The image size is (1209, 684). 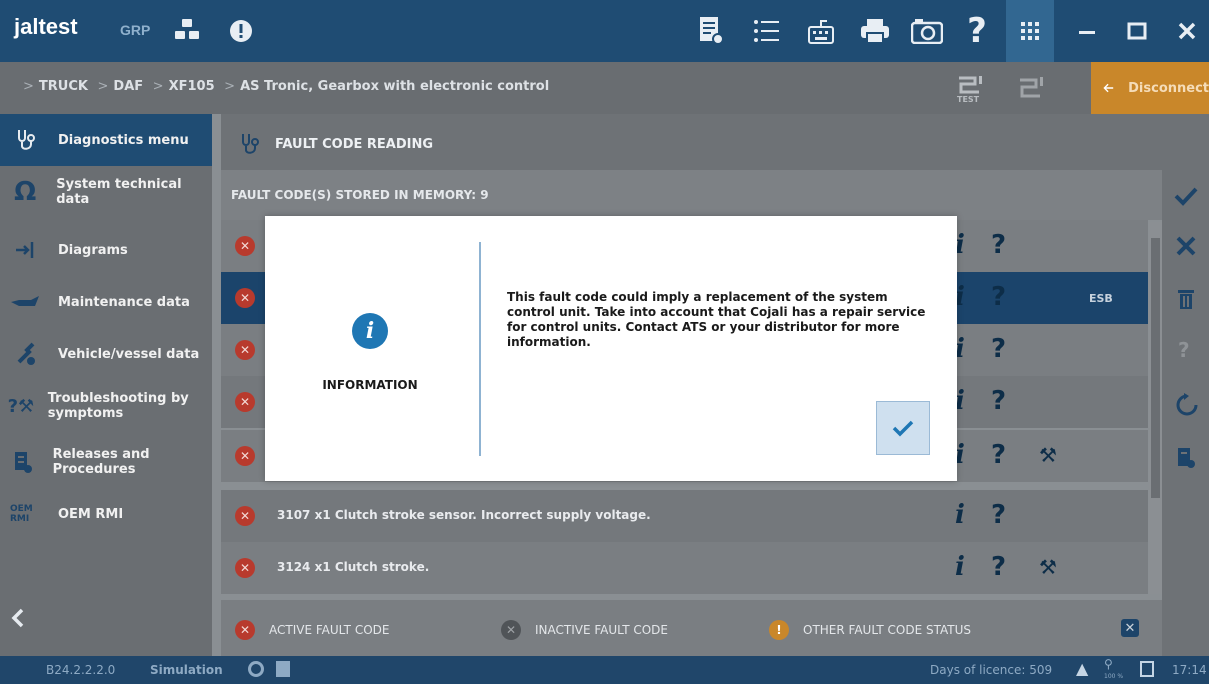 What do you see at coordinates (106, 140) in the screenshot?
I see `sidebar-item-diagnostics-menu: Diagnostics menu` at bounding box center [106, 140].